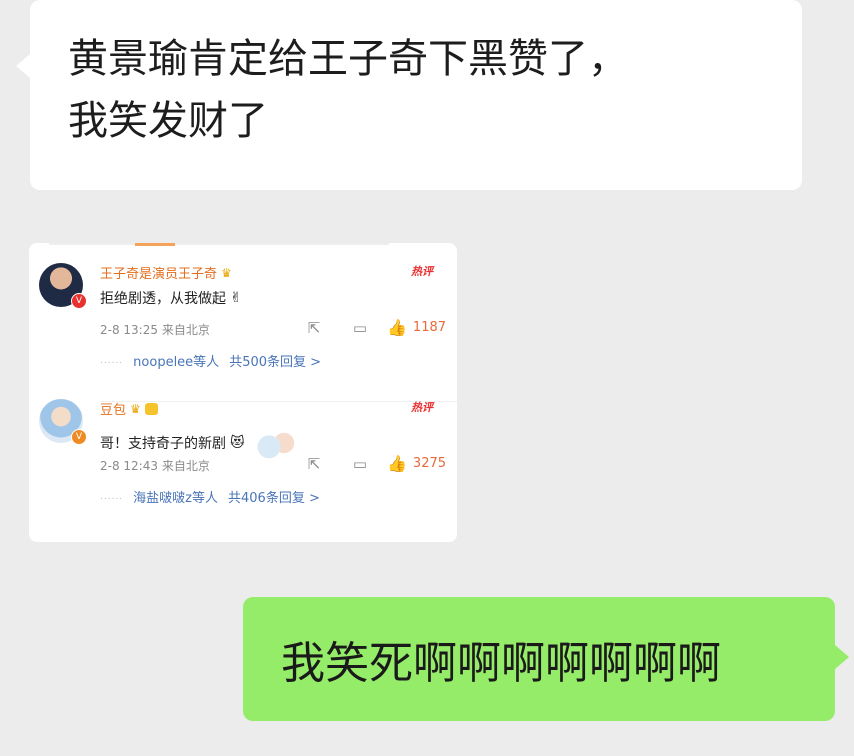 Image resolution: width=854 pixels, height=756 pixels. What do you see at coordinates (219, 244) in the screenshot?
I see `divider` at bounding box center [219, 244].